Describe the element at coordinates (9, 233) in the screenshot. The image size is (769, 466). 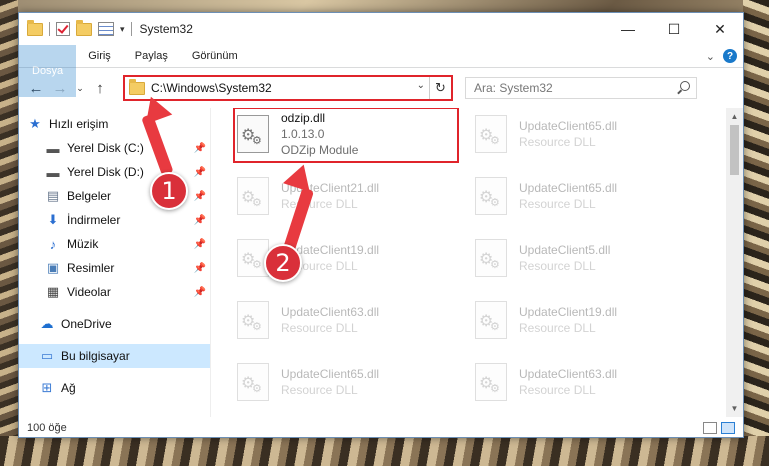
I see `desktop-background-left` at that location.